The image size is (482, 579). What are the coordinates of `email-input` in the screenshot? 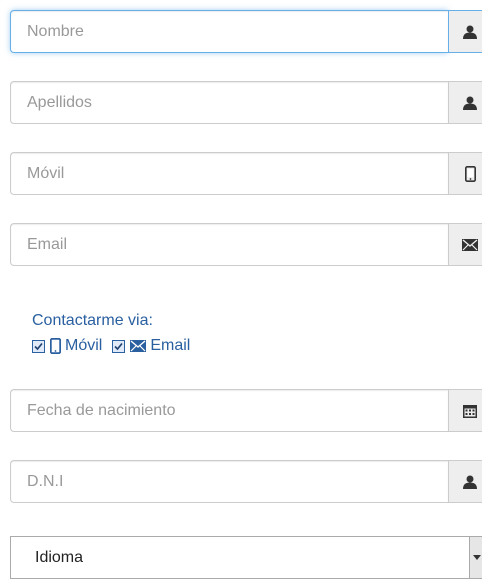 It's located at (229, 244).